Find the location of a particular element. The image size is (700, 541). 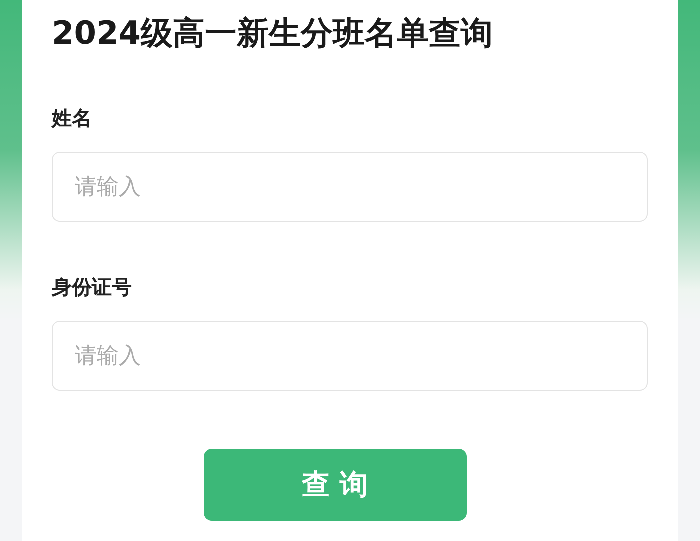

field-label: 姓名 is located at coordinates (72, 118).